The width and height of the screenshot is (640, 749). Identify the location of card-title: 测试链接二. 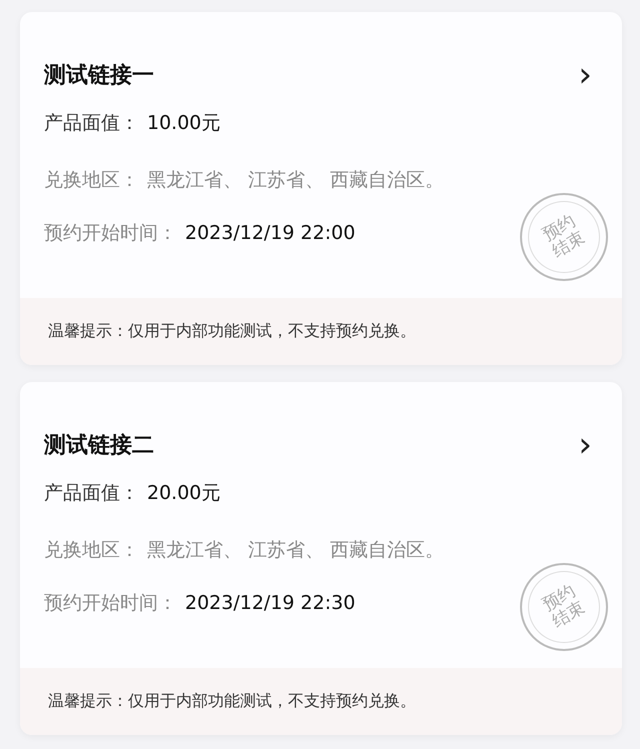
(99, 446).